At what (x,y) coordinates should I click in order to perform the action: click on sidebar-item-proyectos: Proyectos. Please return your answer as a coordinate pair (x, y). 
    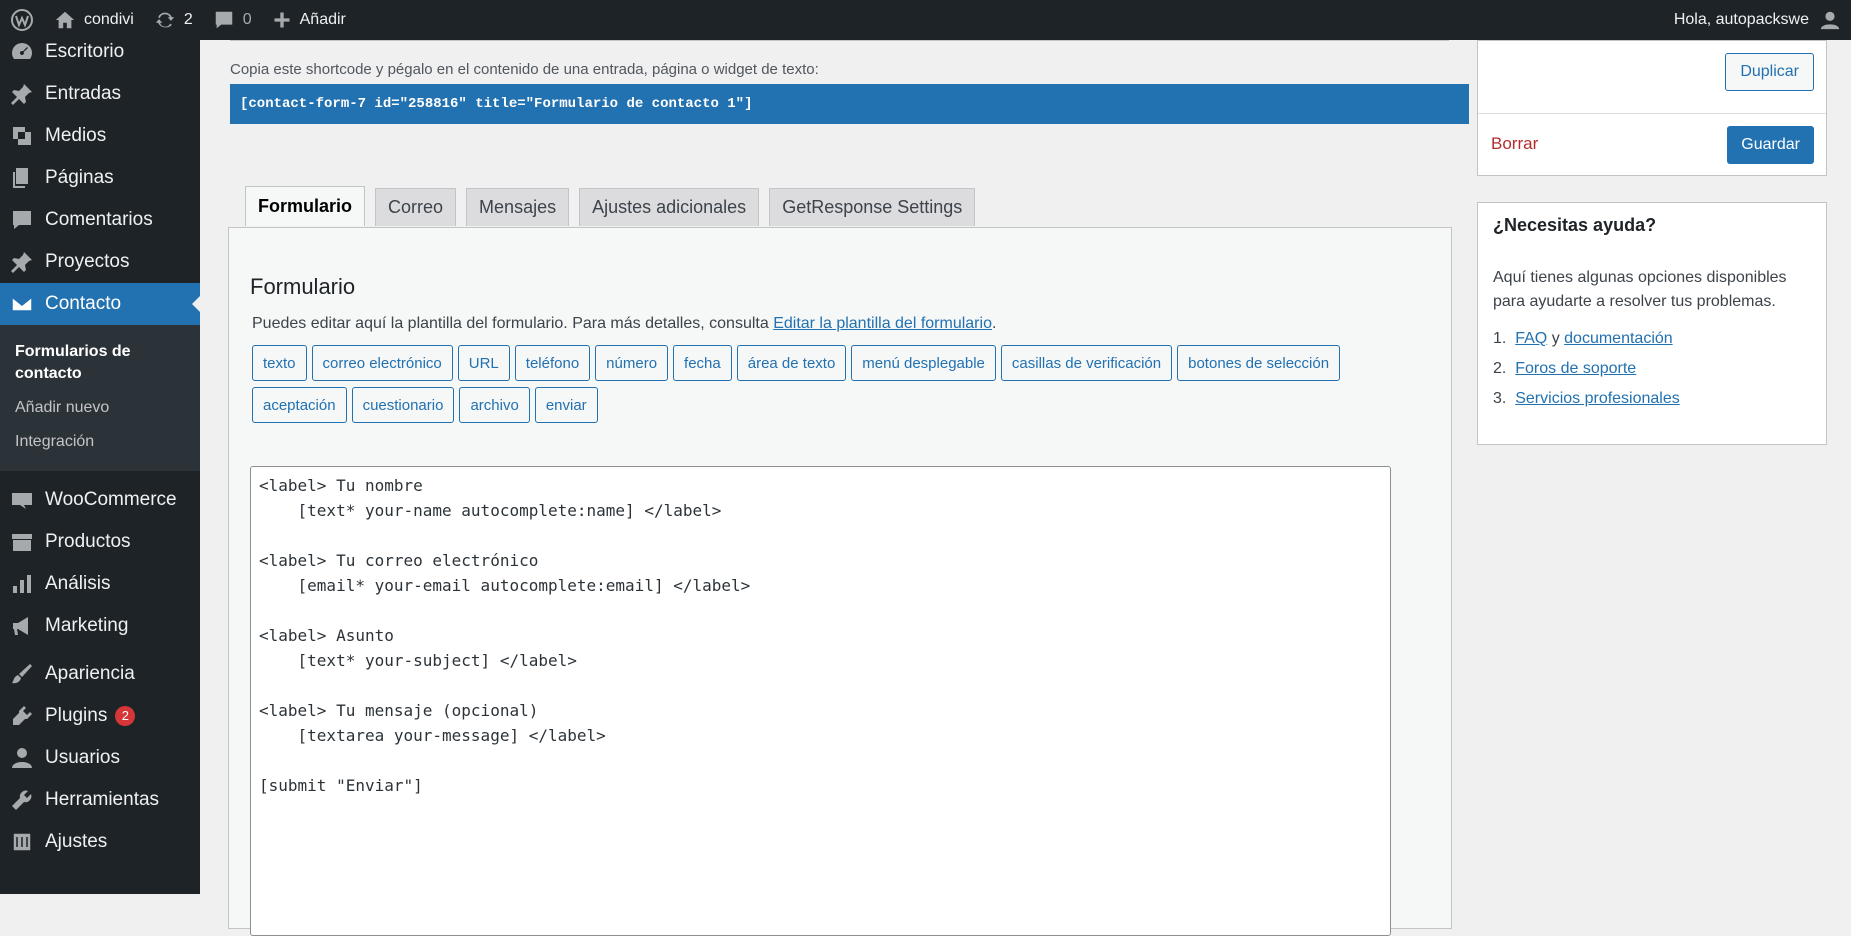
    Looking at the image, I should click on (100, 262).